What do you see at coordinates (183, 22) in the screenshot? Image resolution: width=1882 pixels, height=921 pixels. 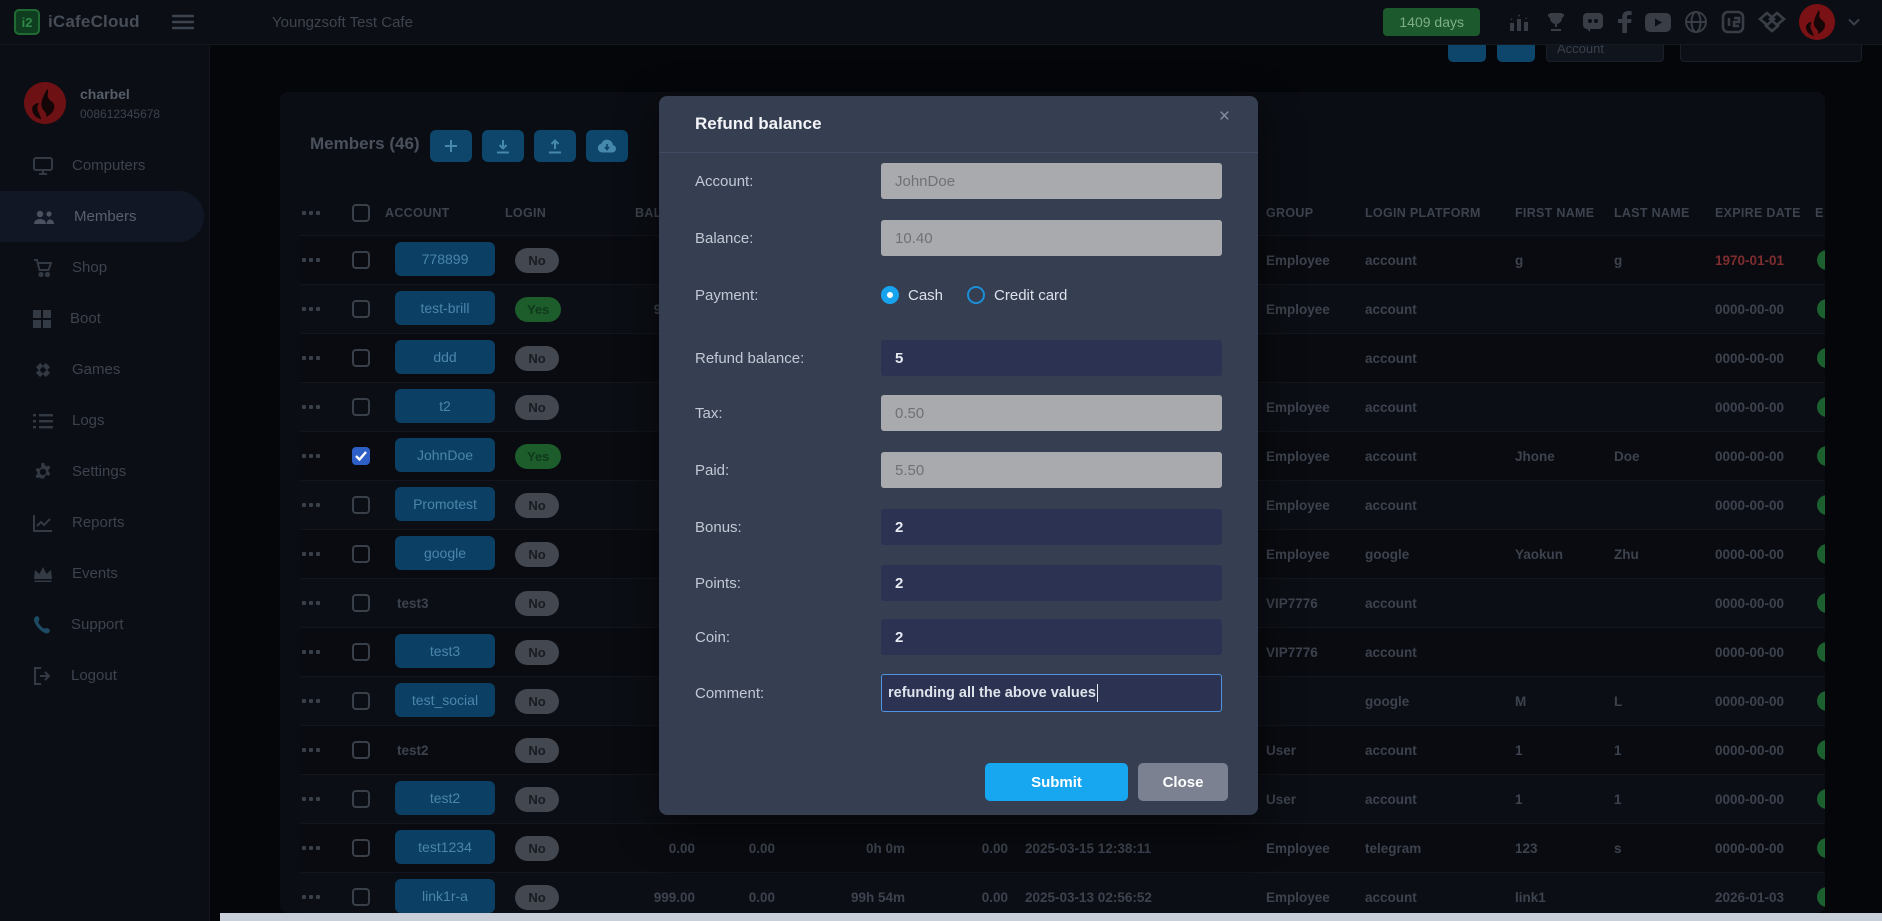 I see `hamburger-menu-icon` at bounding box center [183, 22].